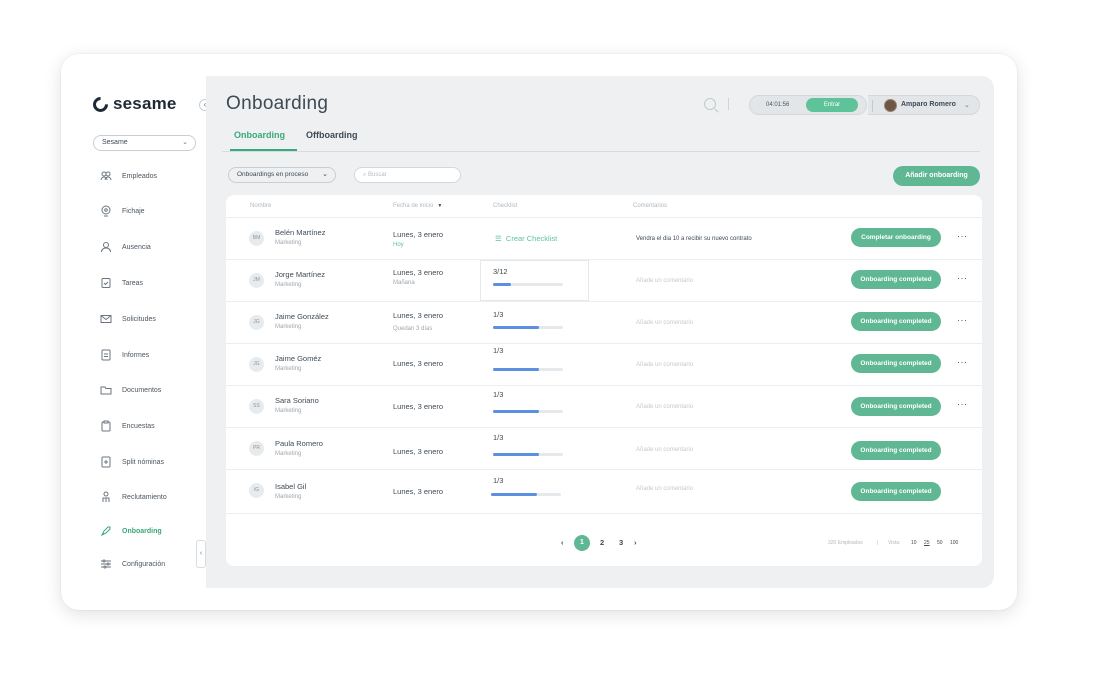 The image size is (1094, 674). I want to click on column-header-start-date: Fecha de inicio ▼, so click(417, 206).